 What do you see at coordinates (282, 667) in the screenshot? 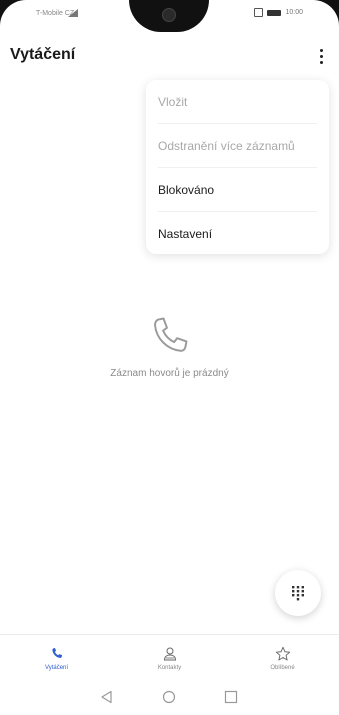
I see `nav-label: Oblíbené` at bounding box center [282, 667].